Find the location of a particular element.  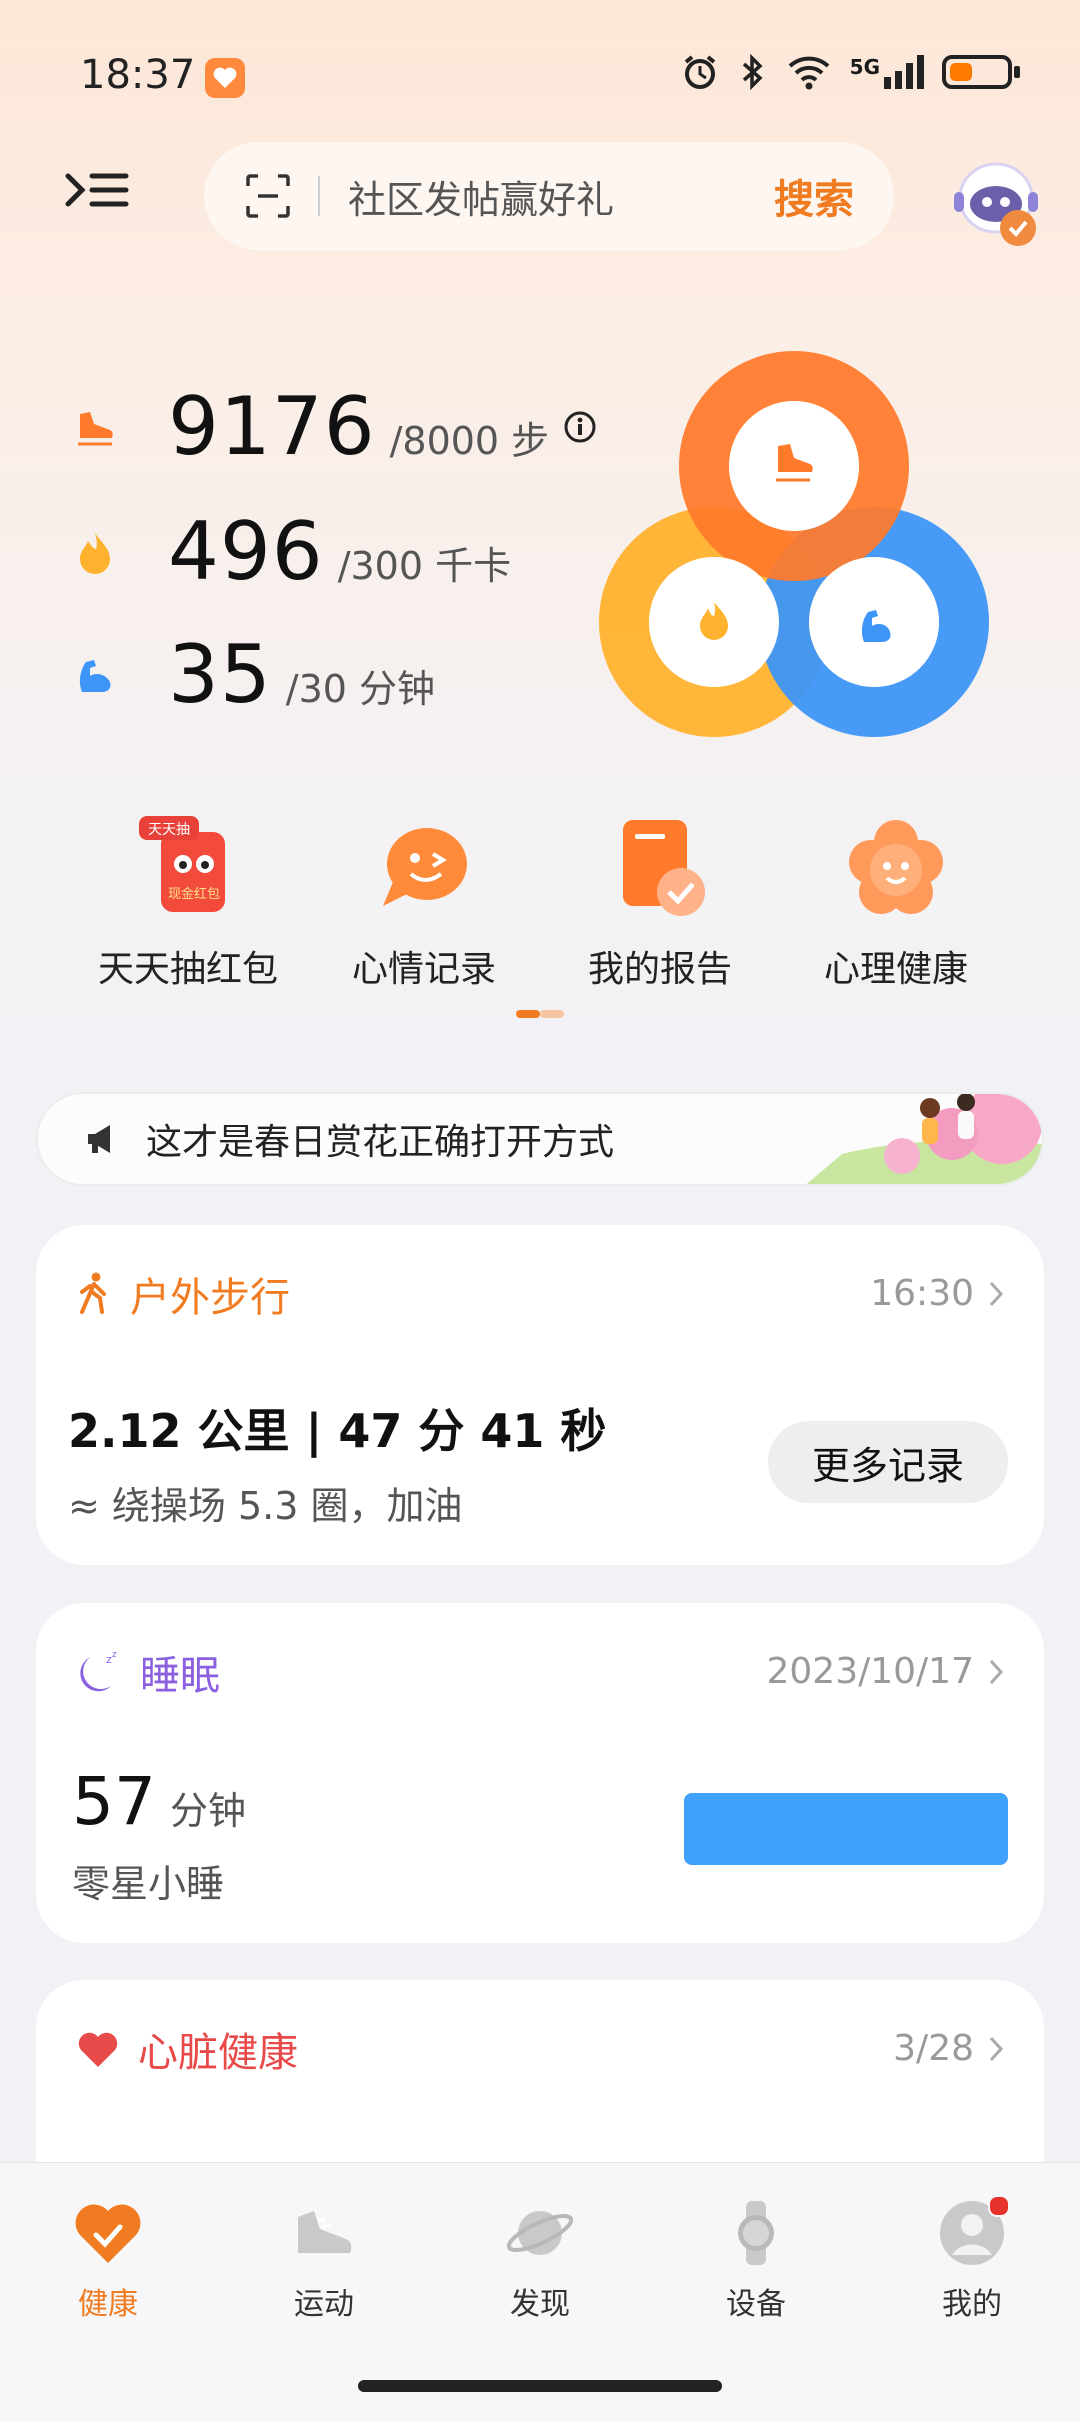

calories-stat: 496 /300 千卡 is located at coordinates (291, 551).